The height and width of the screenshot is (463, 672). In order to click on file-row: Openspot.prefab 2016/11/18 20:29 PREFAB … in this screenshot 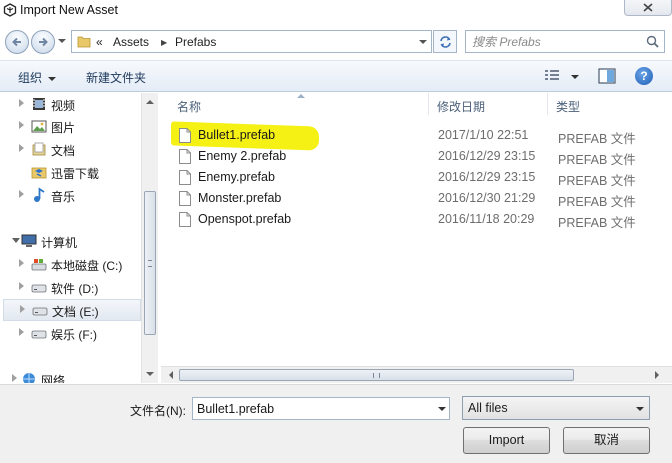, I will do `click(411, 219)`.